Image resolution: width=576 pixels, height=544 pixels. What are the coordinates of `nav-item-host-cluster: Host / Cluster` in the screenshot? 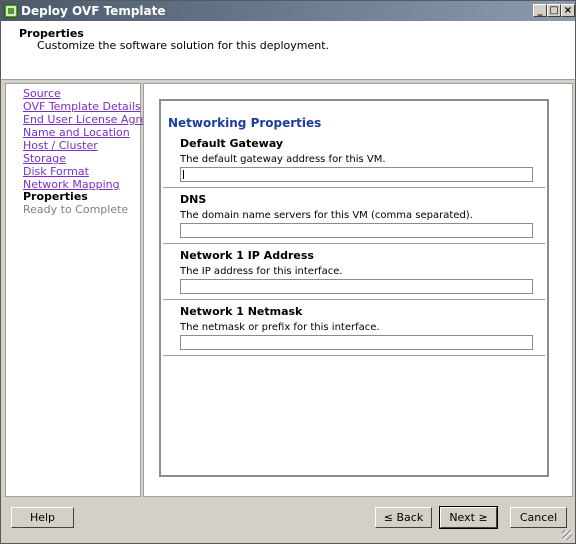 It's located at (60, 145).